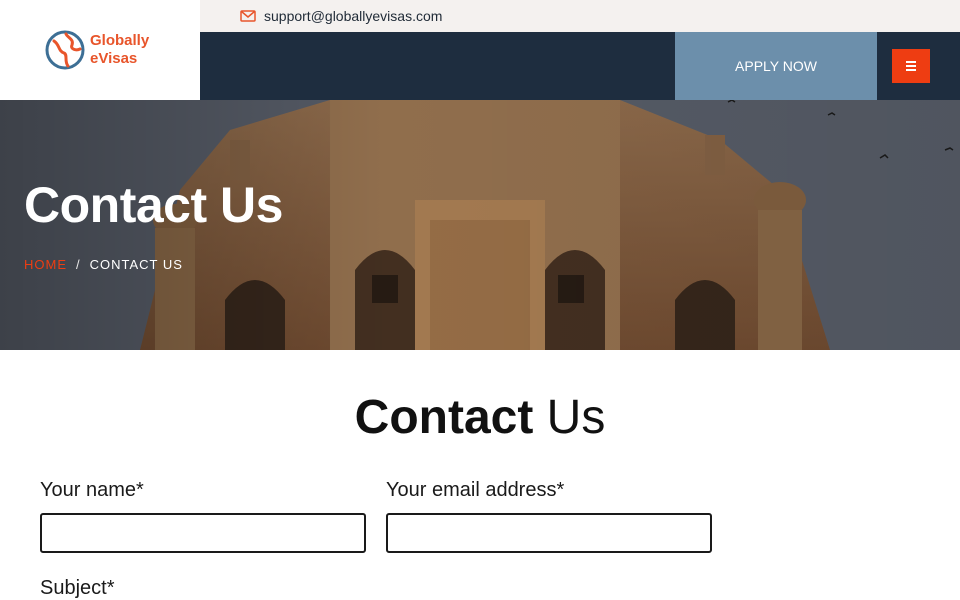 The image size is (960, 600). I want to click on main-navbar: APPLY NOW, so click(580, 66).